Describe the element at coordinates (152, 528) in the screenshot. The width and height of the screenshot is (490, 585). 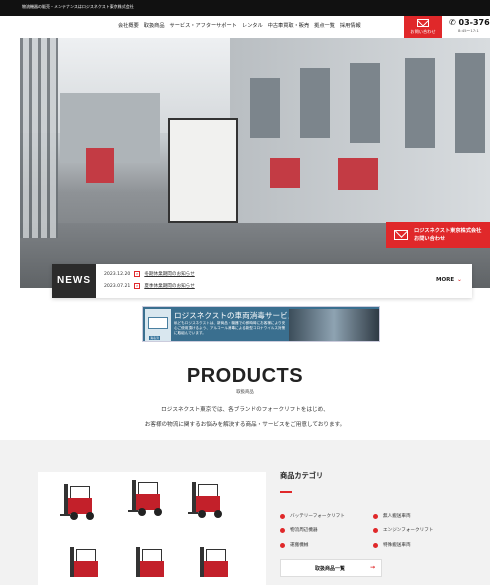
I see `products-image-card` at that location.